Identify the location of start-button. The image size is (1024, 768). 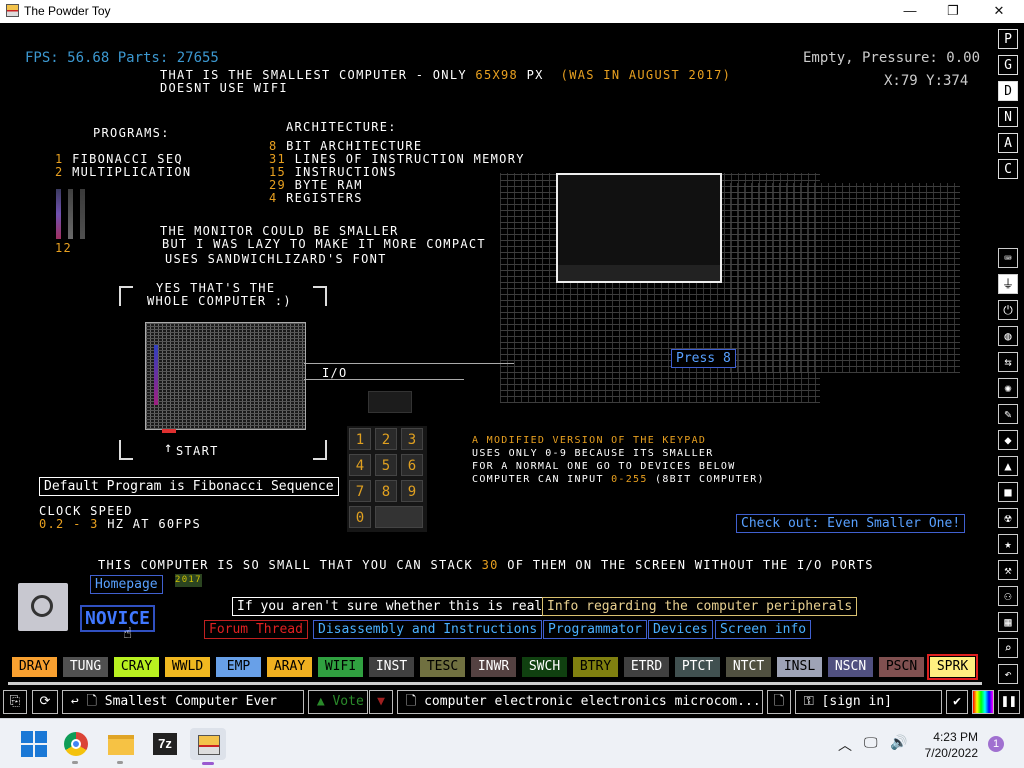
(169, 431).